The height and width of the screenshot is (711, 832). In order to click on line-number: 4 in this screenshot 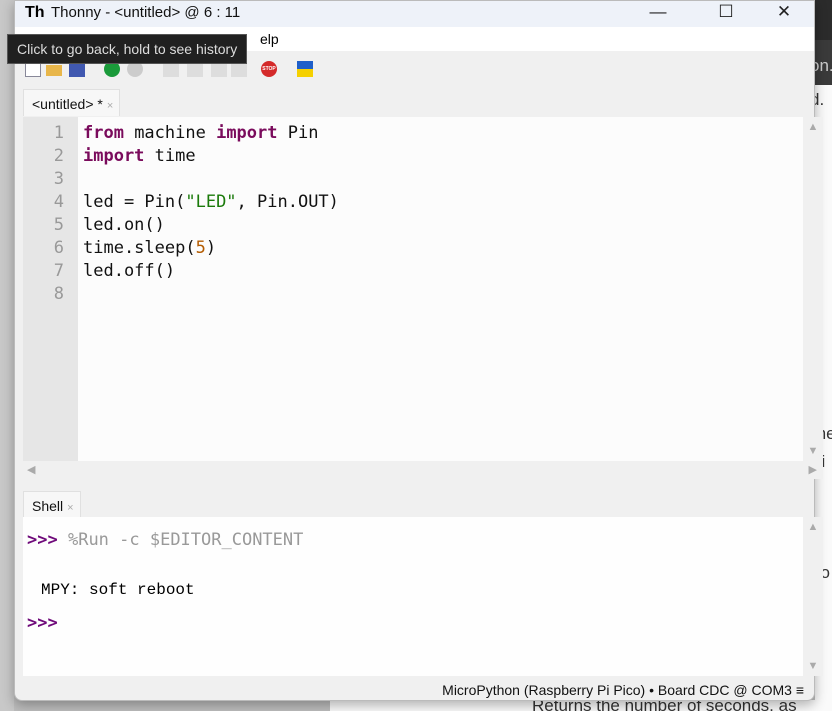, I will do `click(58, 202)`.